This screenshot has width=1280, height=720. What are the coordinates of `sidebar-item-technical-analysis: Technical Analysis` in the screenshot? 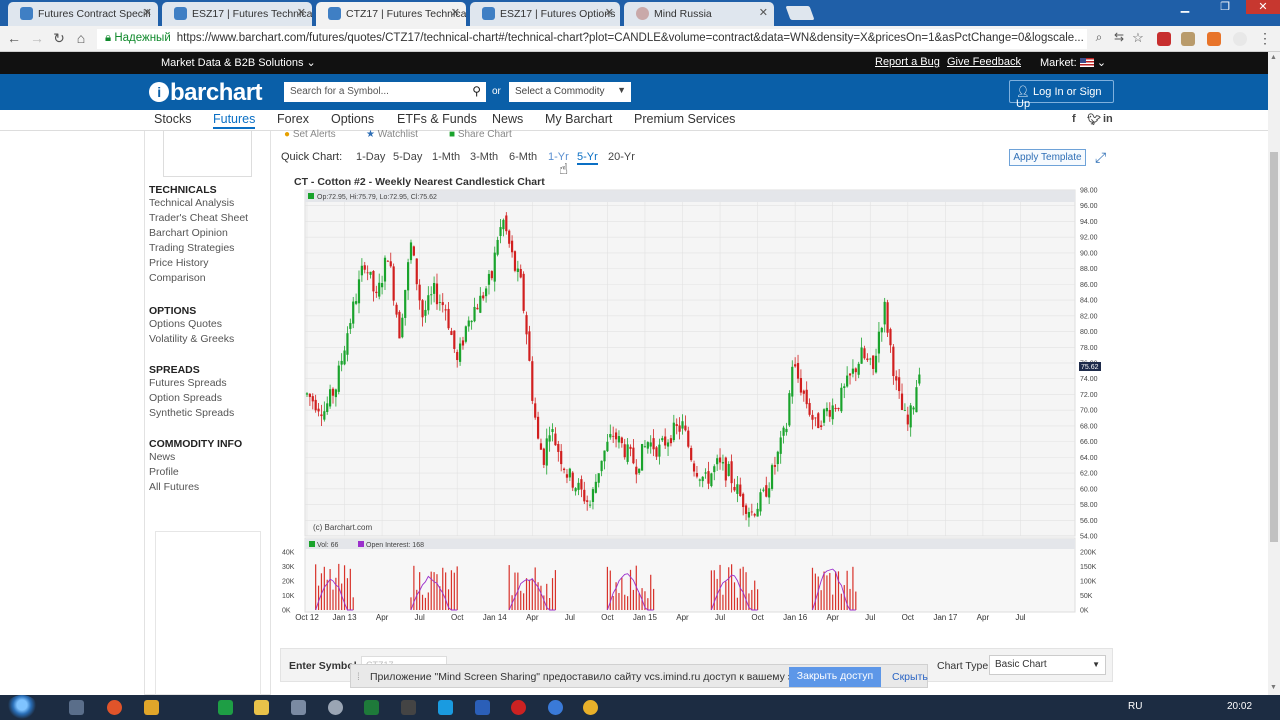 It's located at (191, 203).